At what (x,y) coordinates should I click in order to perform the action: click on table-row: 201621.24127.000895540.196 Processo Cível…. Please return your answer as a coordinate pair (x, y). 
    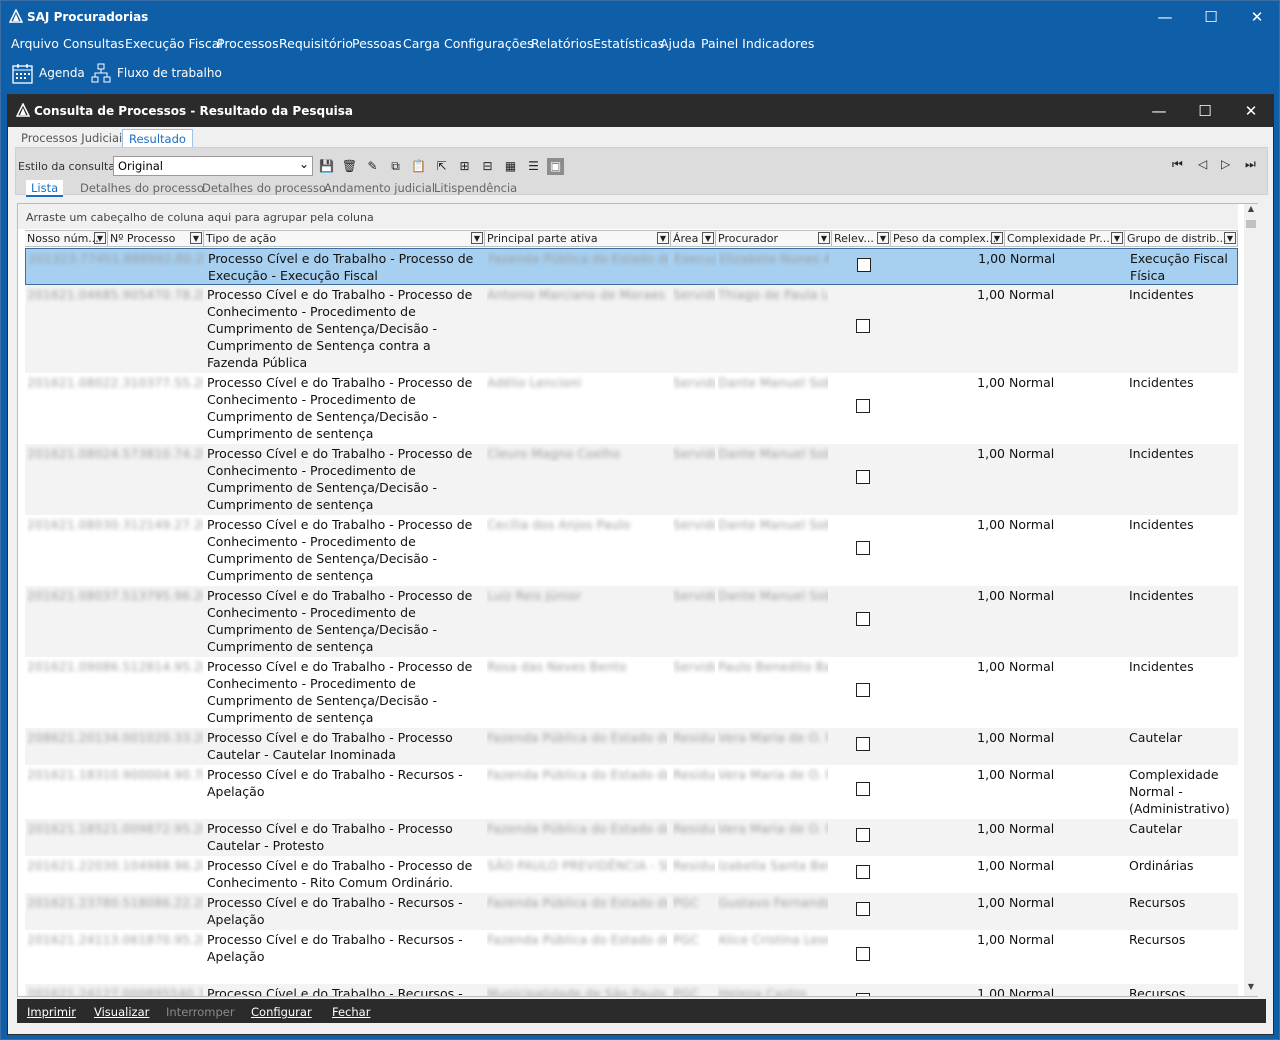
    Looking at the image, I should click on (631, 990).